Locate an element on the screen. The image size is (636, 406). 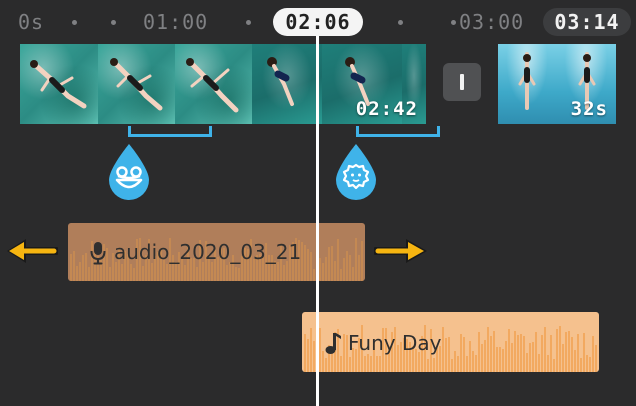
move-left-arrow-icon is located at coordinates (31, 251).